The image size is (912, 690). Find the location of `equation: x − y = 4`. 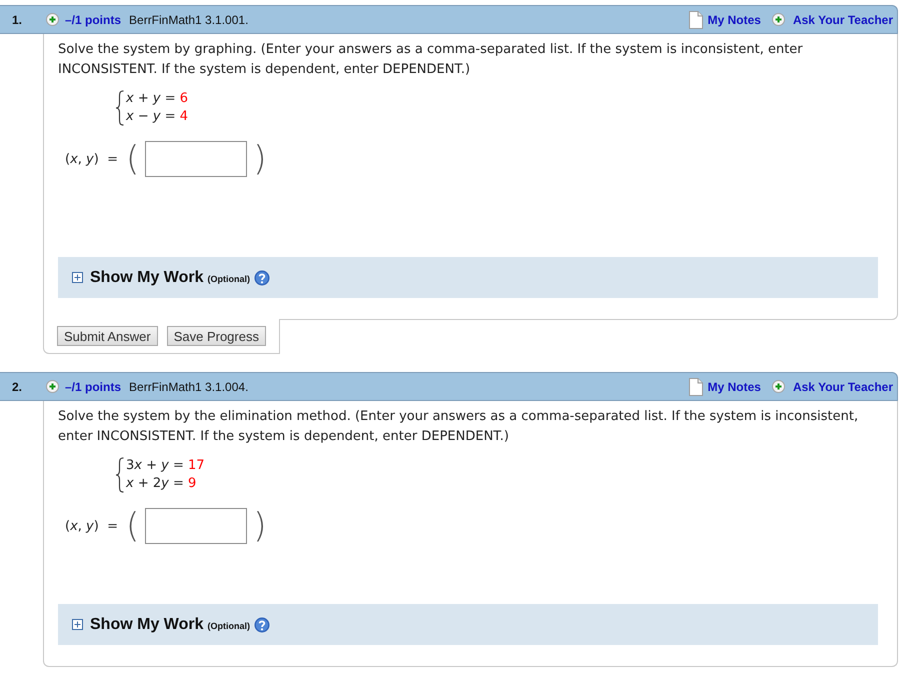

equation: x − y = 4 is located at coordinates (157, 117).